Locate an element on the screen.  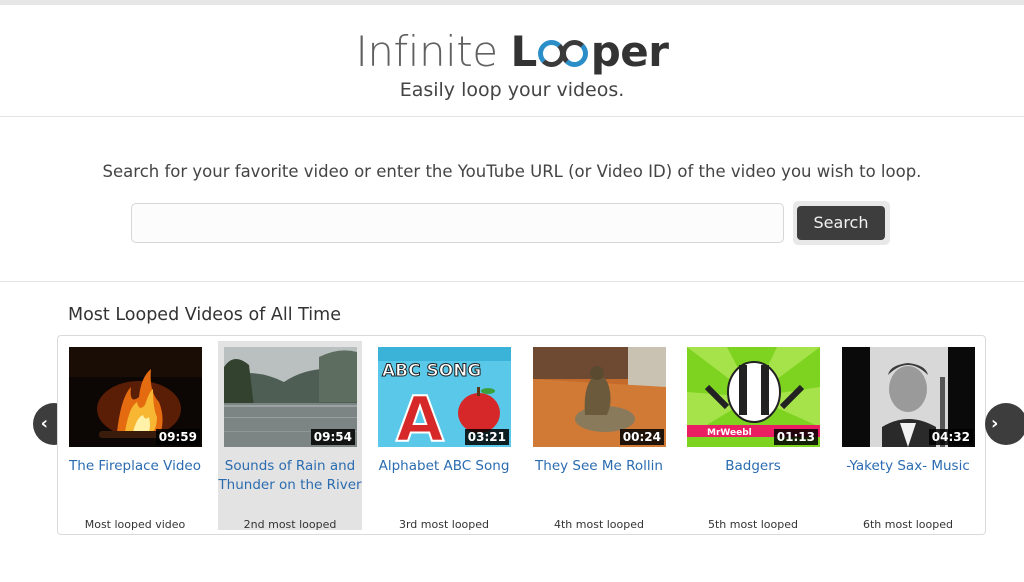
video-card: MrWeebl 01:13 Badgers 5th most looped is located at coordinates (753, 436).